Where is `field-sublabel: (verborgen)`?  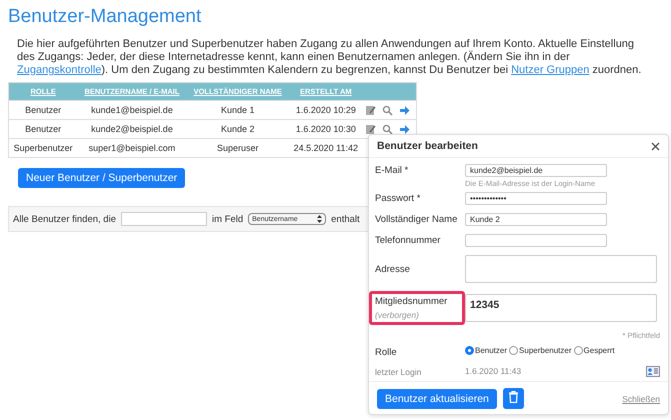 field-sublabel: (verborgen) is located at coordinates (397, 315).